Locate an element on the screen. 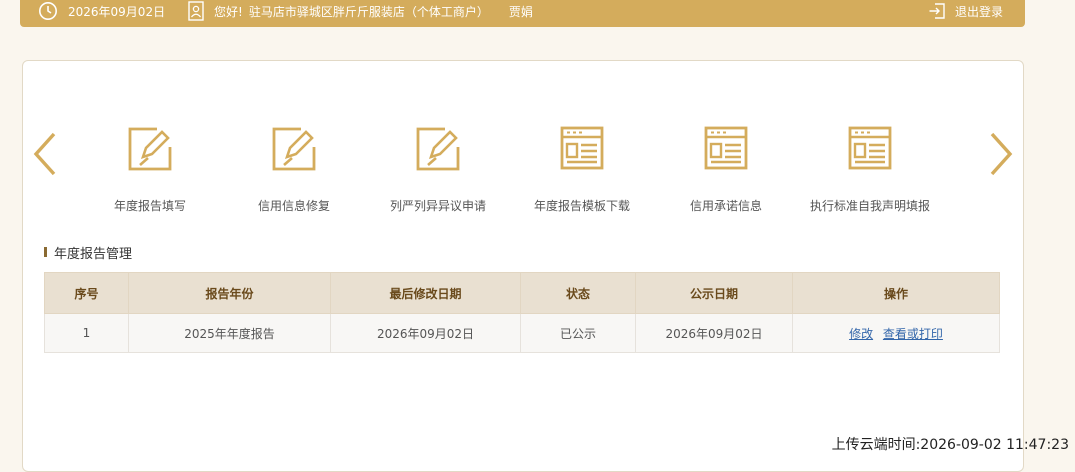 Image resolution: width=1075 pixels, height=472 pixels. func-standard-declaration: 执行标准自我声明填报 is located at coordinates (870, 169).